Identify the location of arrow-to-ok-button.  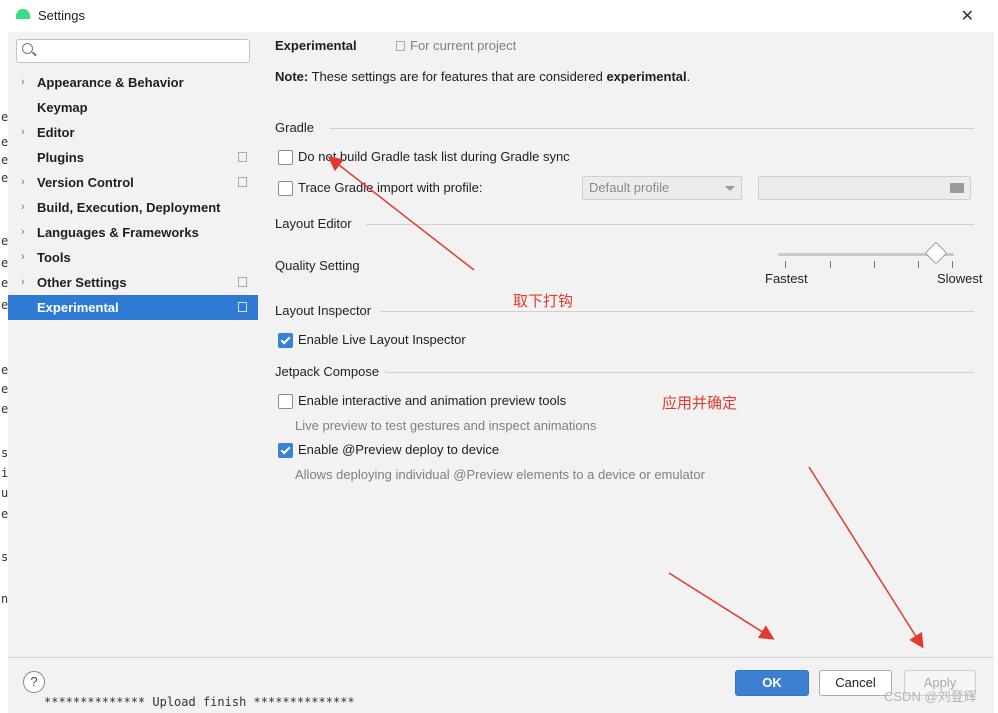
(721, 606).